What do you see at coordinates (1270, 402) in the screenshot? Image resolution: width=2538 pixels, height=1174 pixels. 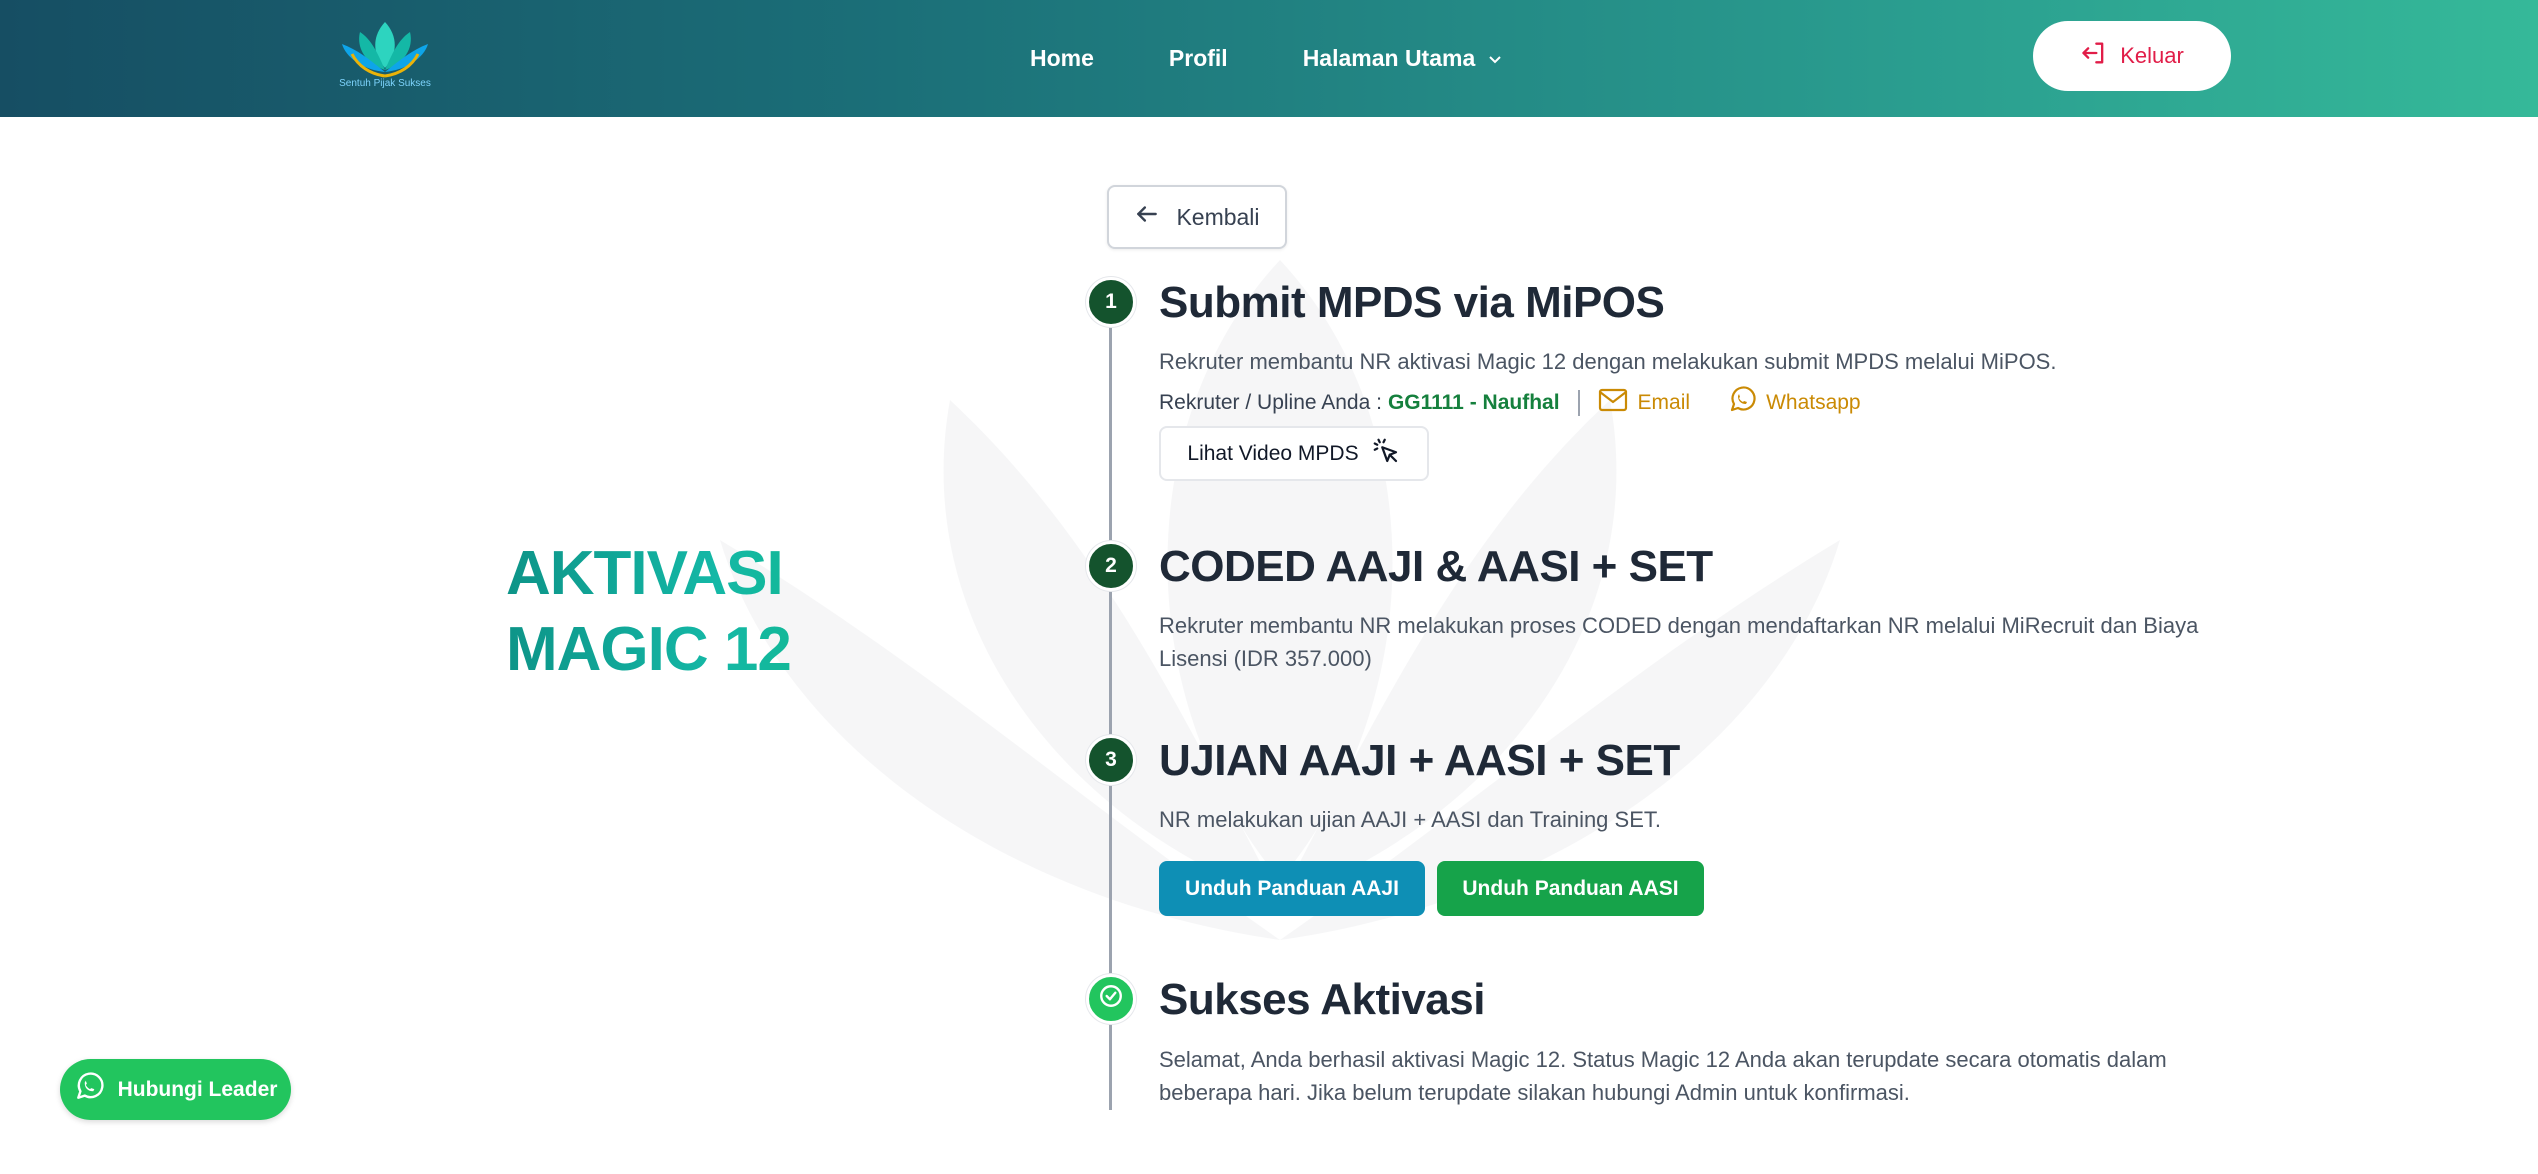 I see `recruiter-label: Rekruter / Upline Anda :` at bounding box center [1270, 402].